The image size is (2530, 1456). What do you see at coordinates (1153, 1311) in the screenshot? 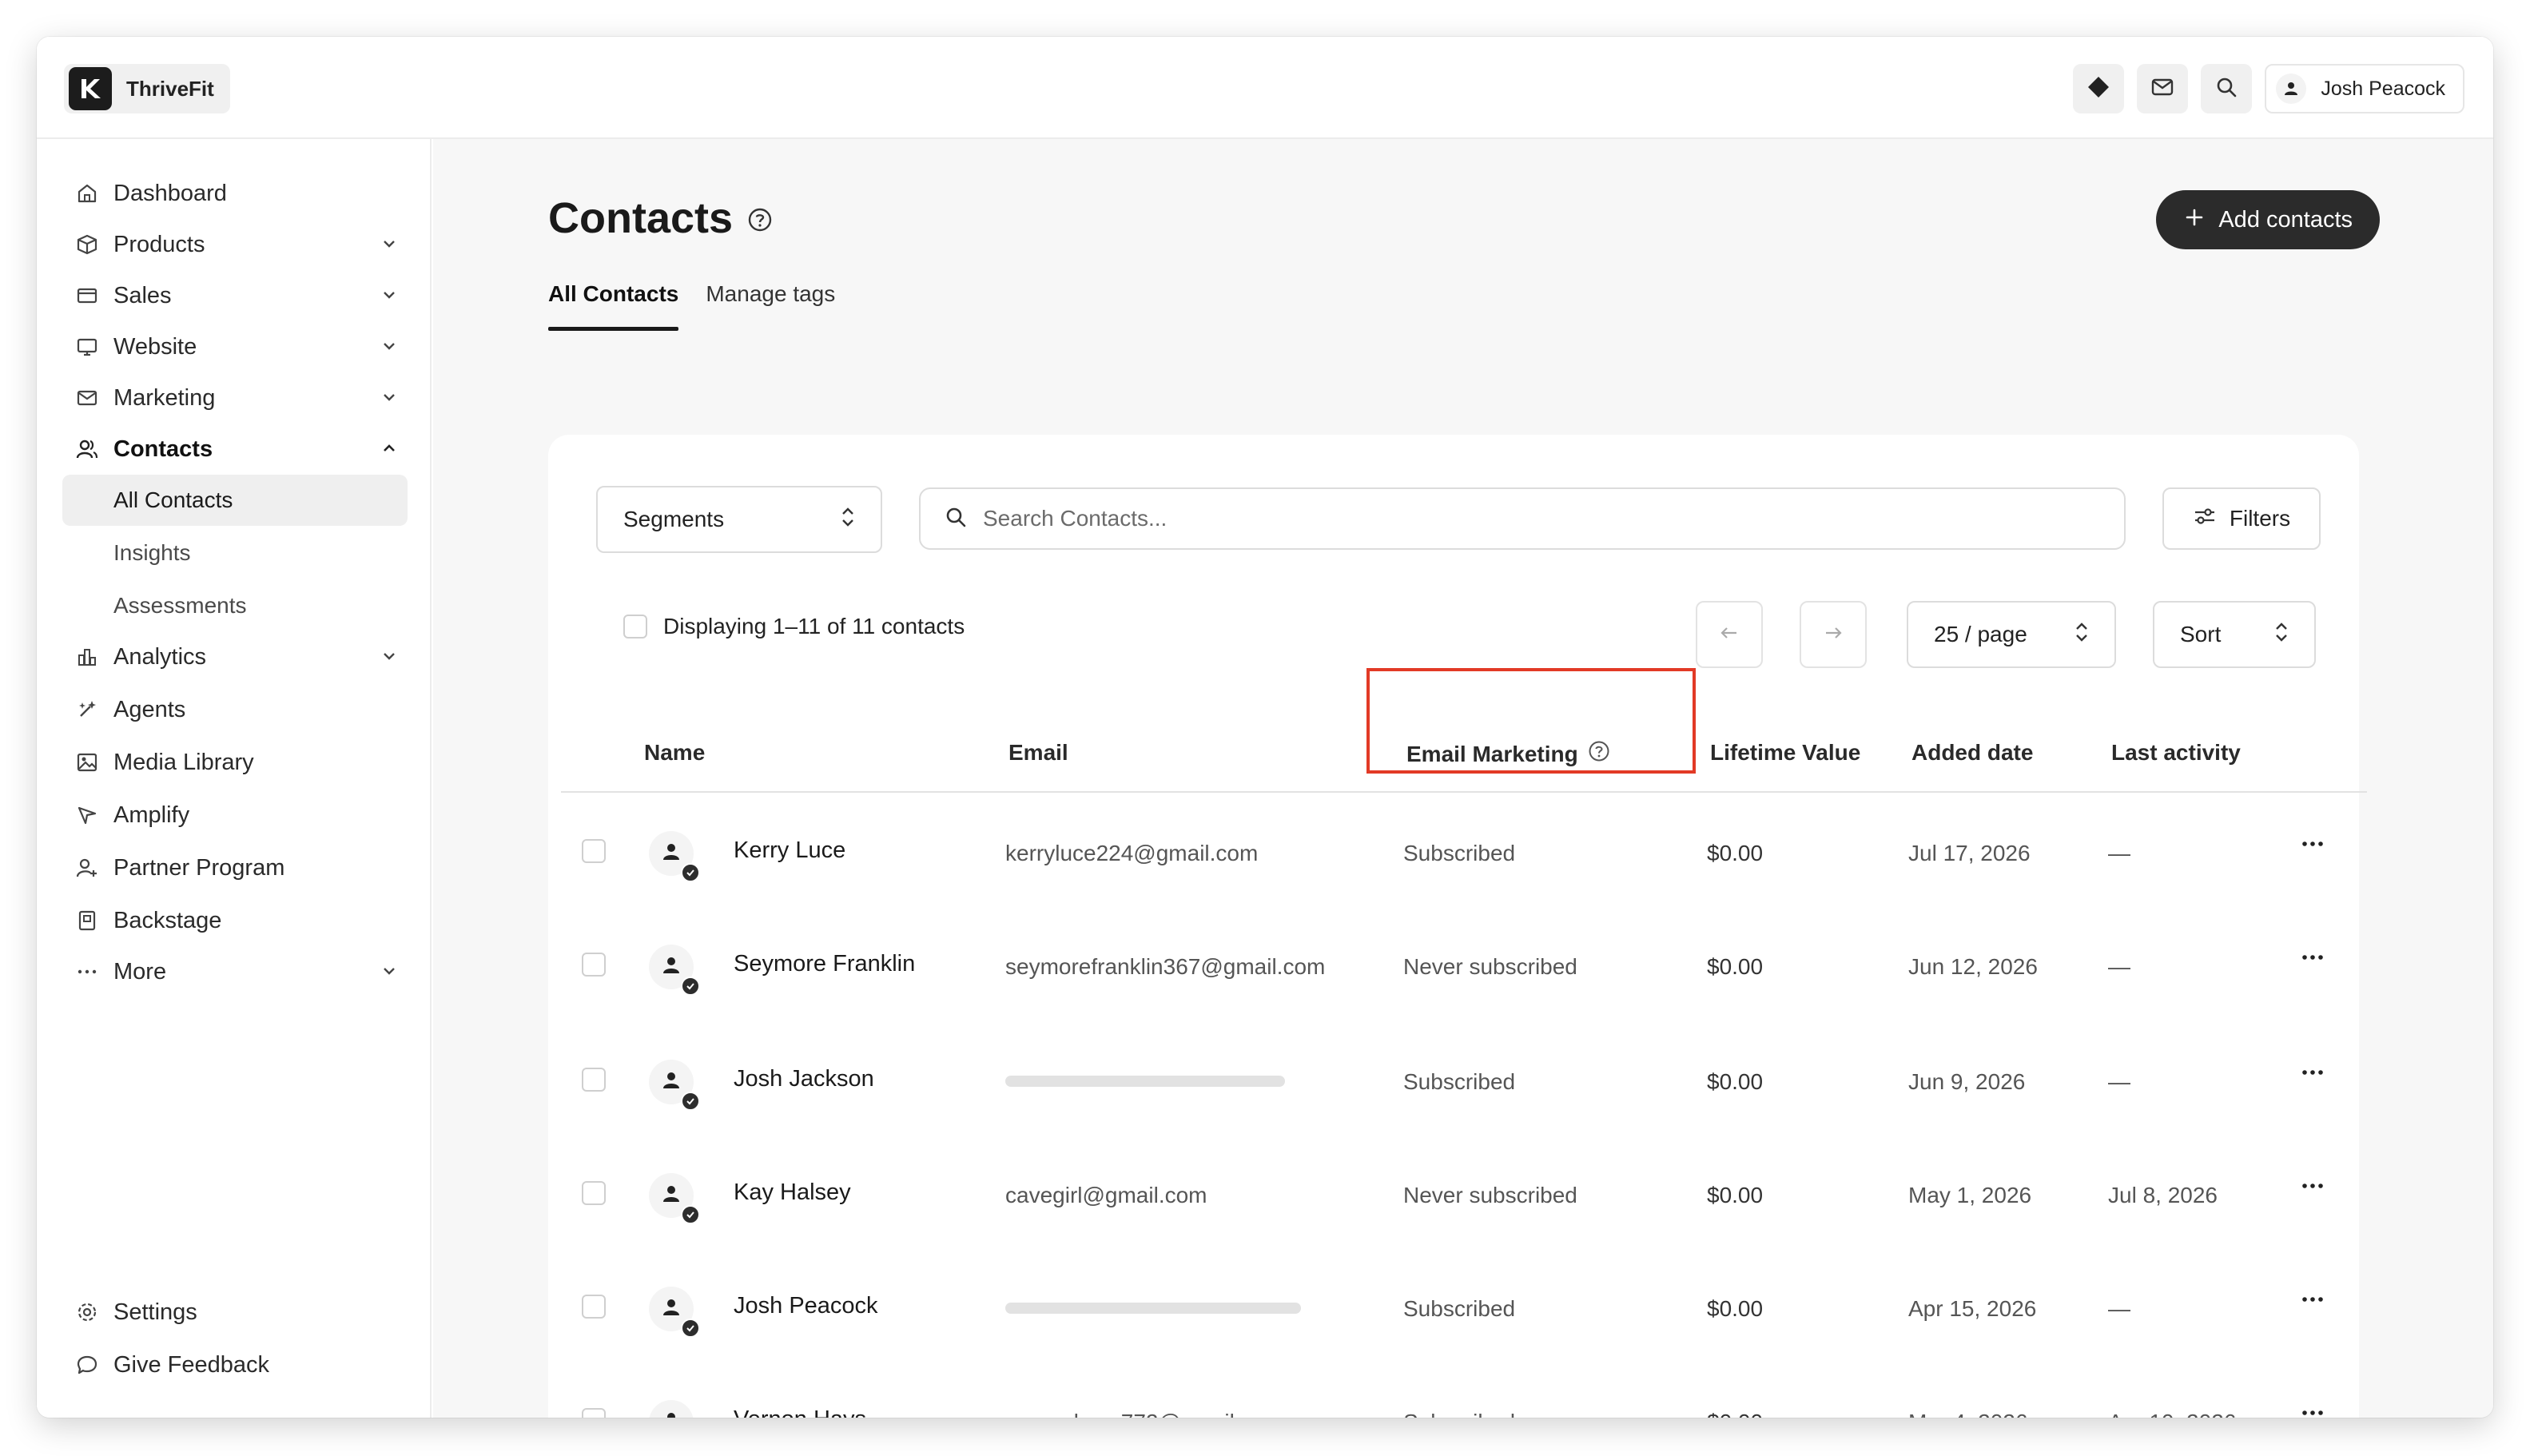
I see `contact-email-redacted` at bounding box center [1153, 1311].